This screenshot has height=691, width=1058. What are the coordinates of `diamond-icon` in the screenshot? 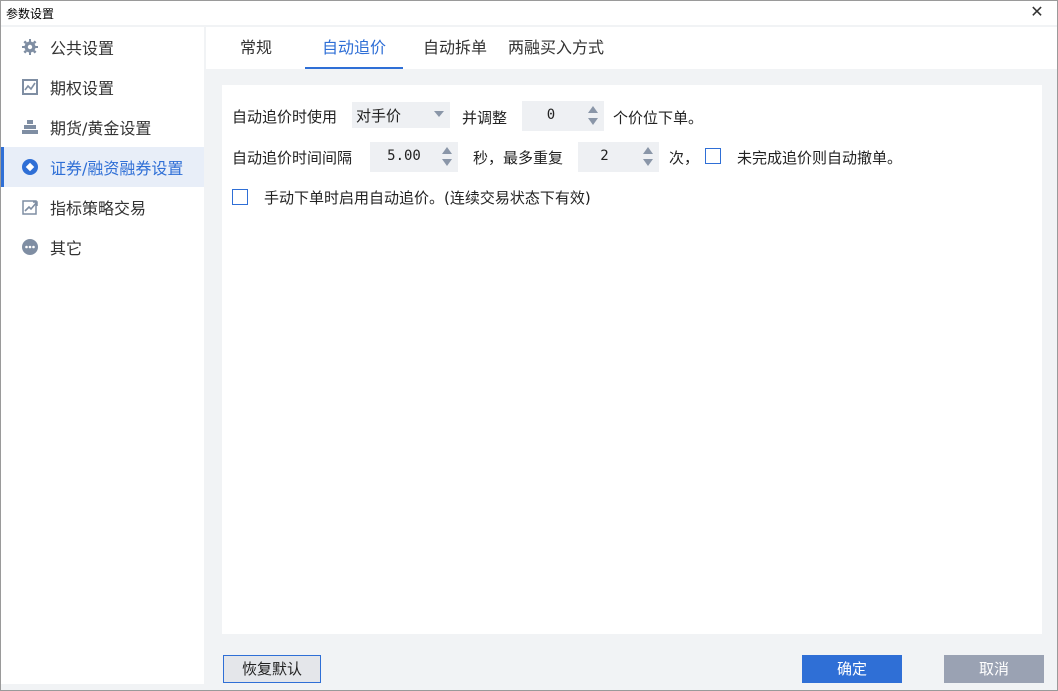 It's located at (30, 167).